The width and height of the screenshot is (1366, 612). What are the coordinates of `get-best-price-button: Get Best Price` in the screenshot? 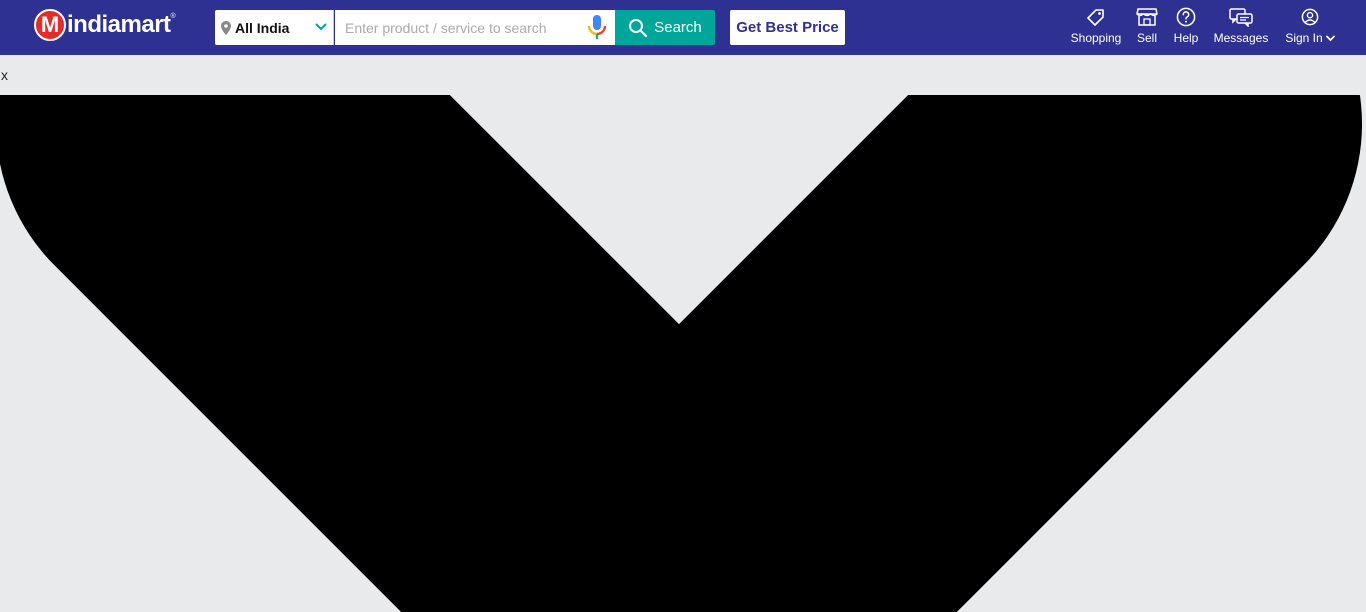 It's located at (787, 27).